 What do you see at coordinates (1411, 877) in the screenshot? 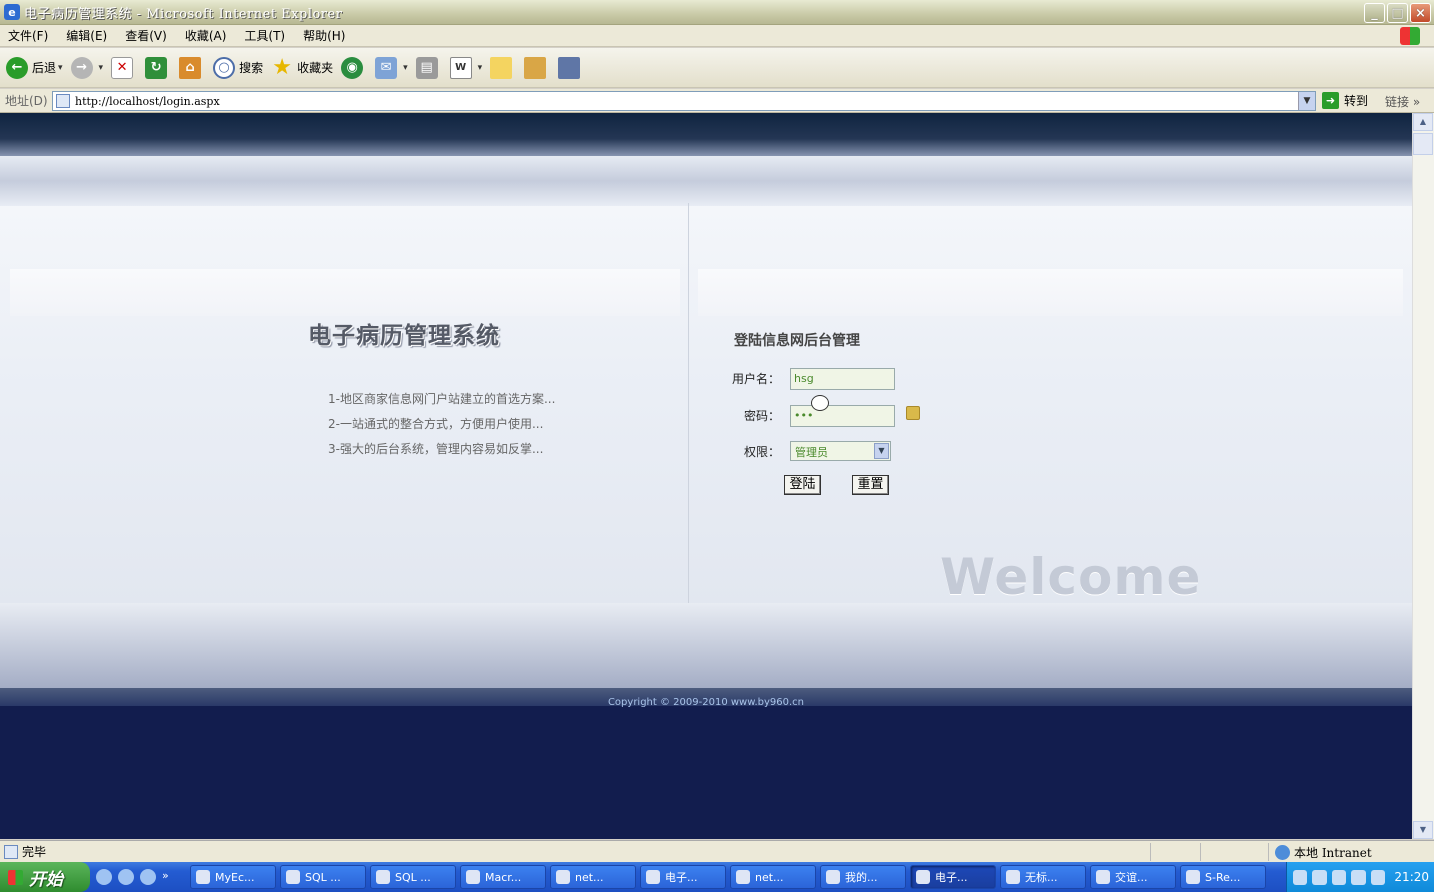
I see `clock: 21:20` at bounding box center [1411, 877].